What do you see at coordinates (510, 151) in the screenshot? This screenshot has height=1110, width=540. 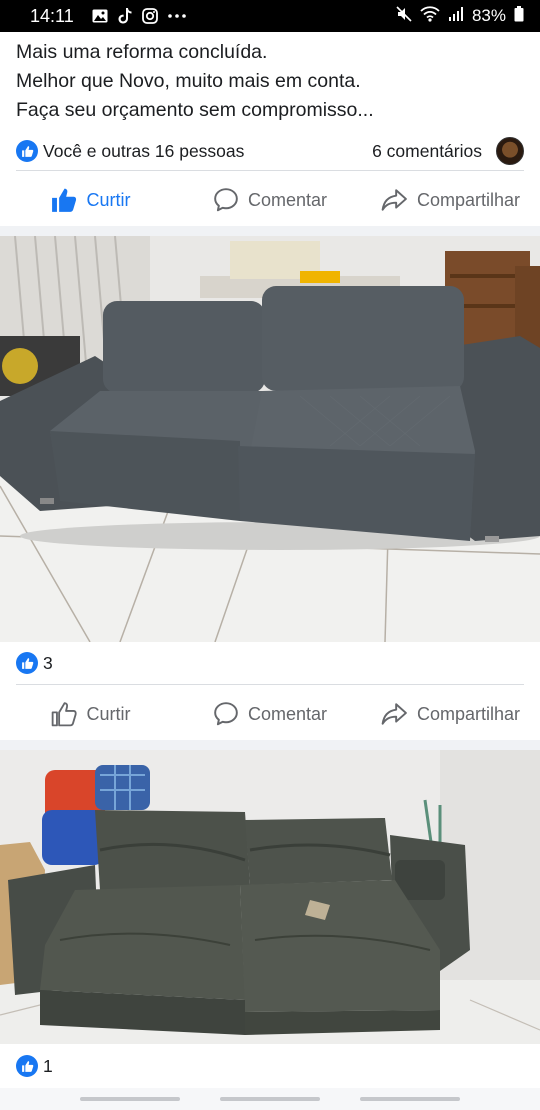 I see `commenter-avatar` at bounding box center [510, 151].